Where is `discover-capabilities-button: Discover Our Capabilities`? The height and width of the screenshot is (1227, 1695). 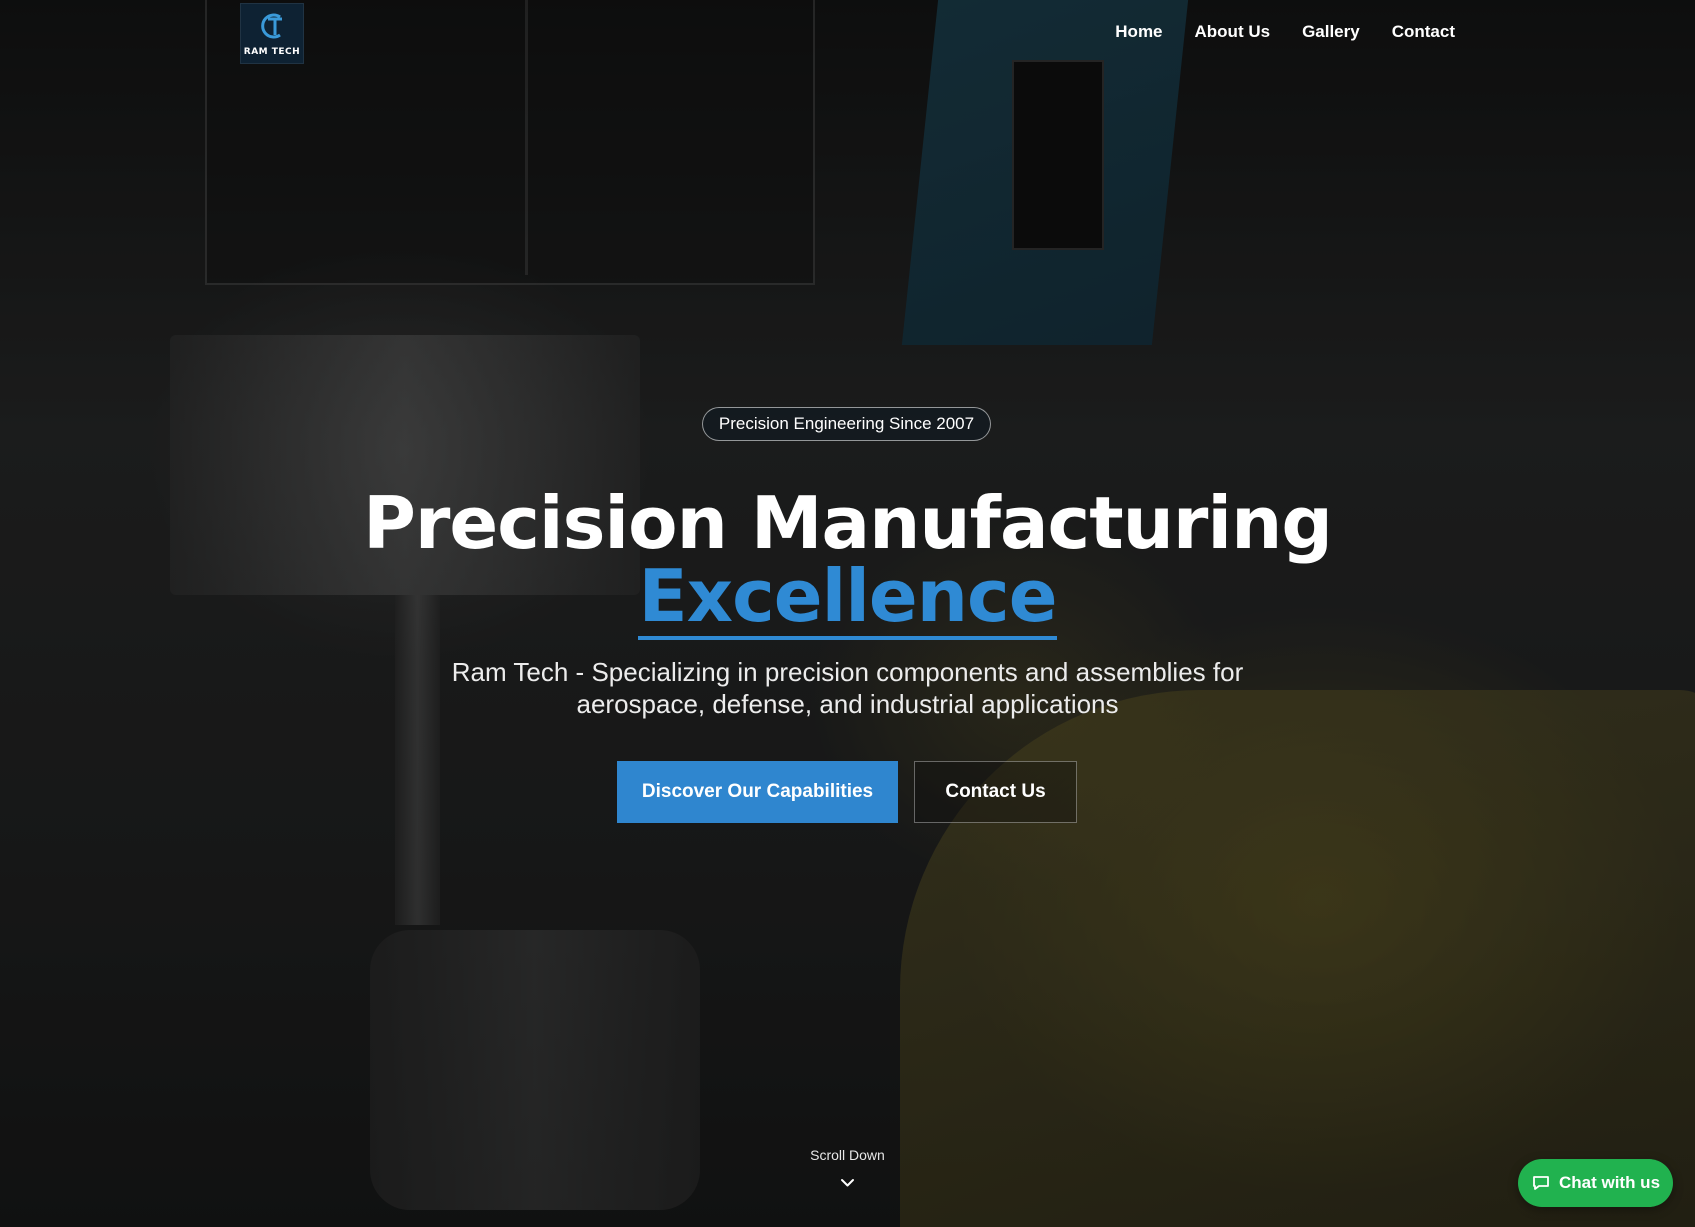
discover-capabilities-button: Discover Our Capabilities is located at coordinates (757, 792).